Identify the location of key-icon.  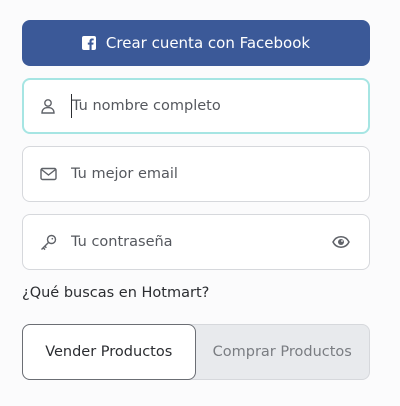
(48, 242).